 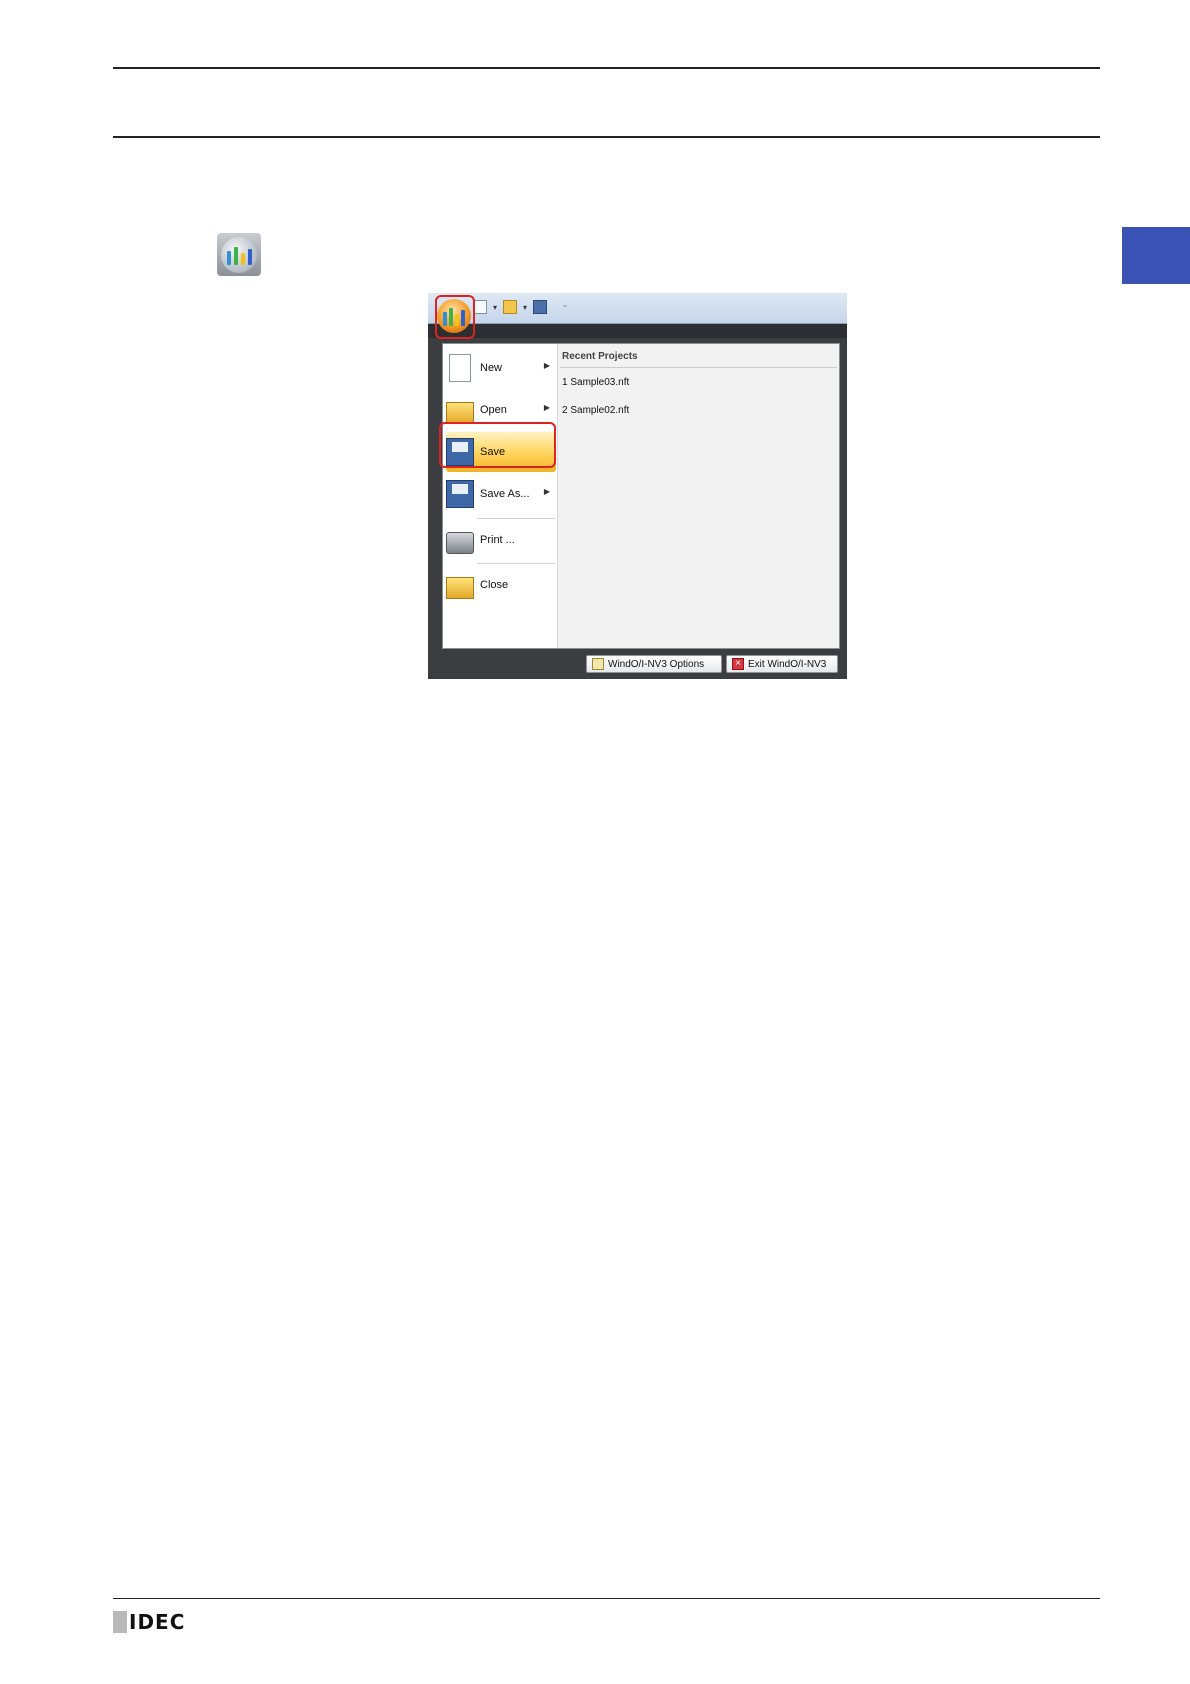 I want to click on recent-projects-title: Recent Projects, so click(x=600, y=356).